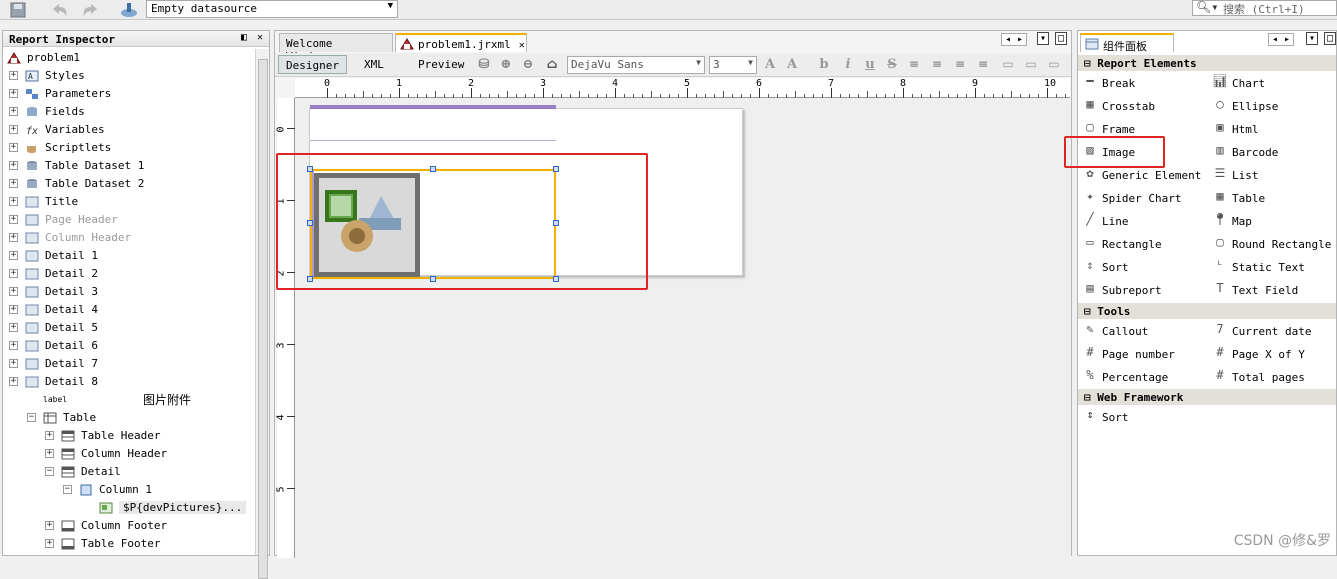 Image resolution: width=1337 pixels, height=579 pixels. I want to click on tab-problem1-jrxml: problem1.jrxml ✕, so click(461, 42).